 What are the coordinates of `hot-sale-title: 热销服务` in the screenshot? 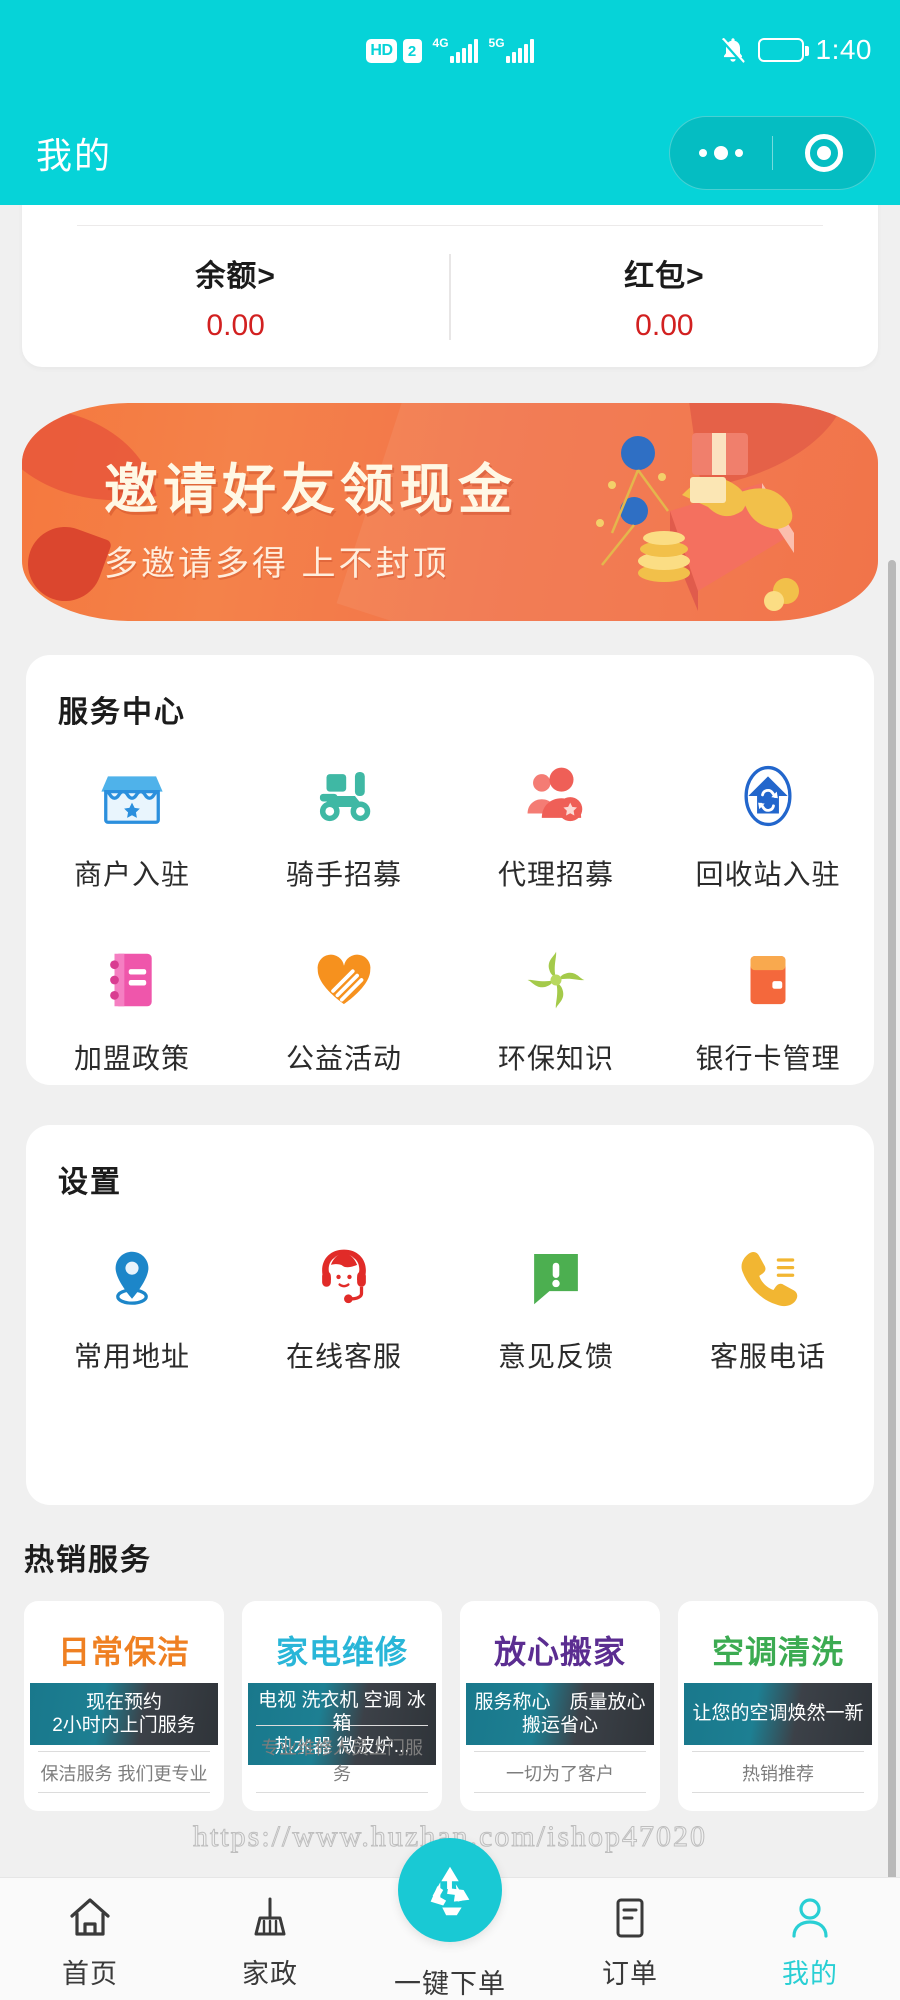 It's located at (88, 1560).